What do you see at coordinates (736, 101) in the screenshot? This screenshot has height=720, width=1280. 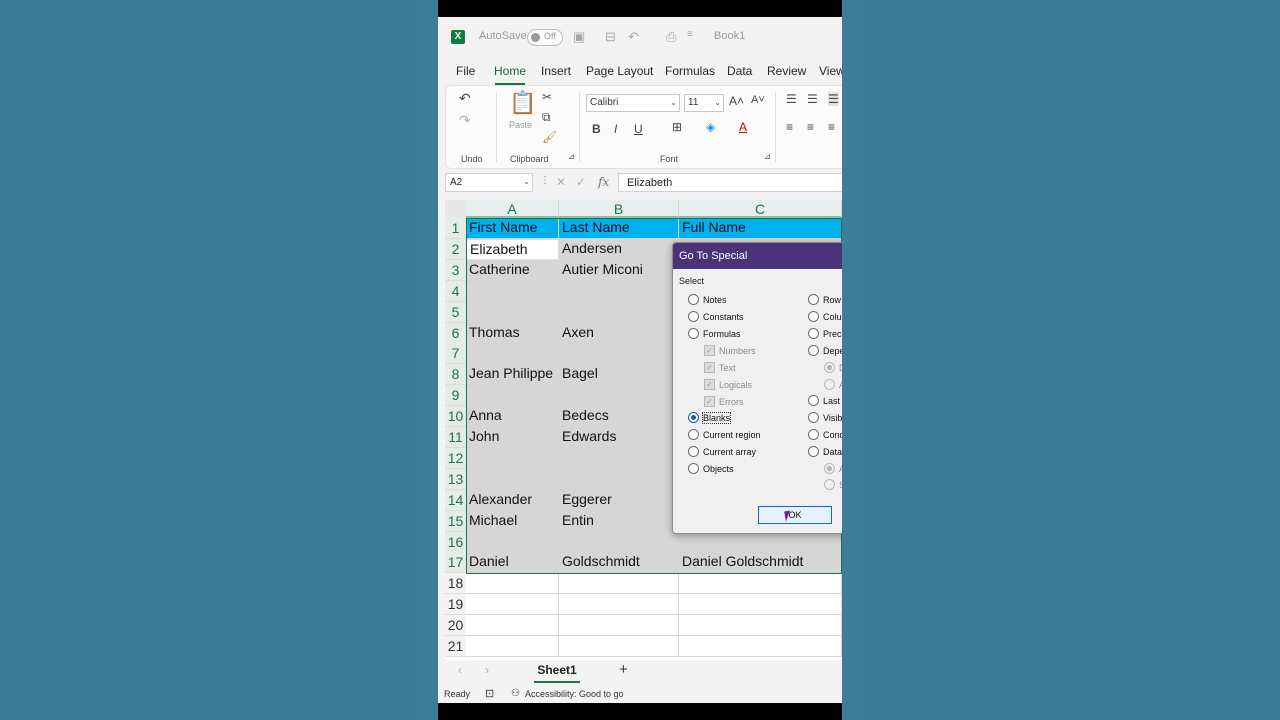 I see `increase-font-icon: A˄` at bounding box center [736, 101].